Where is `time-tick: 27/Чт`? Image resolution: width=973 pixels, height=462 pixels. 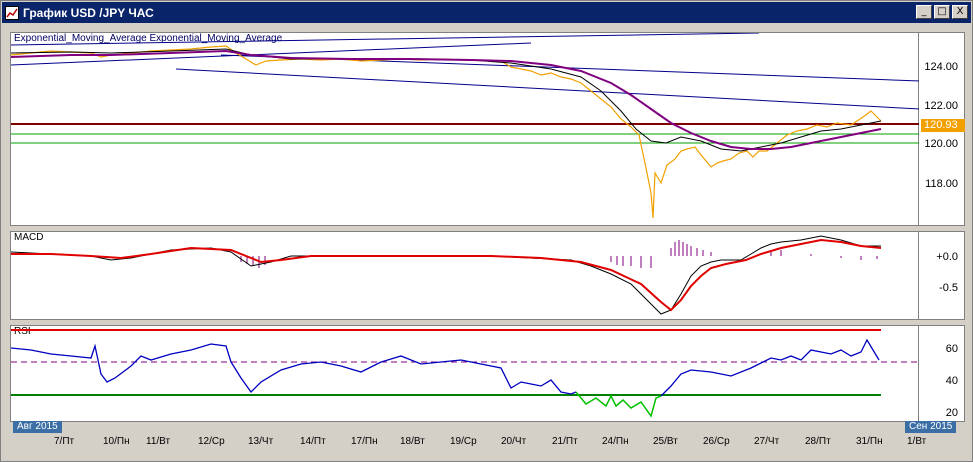
time-tick: 27/Чт is located at coordinates (767, 441).